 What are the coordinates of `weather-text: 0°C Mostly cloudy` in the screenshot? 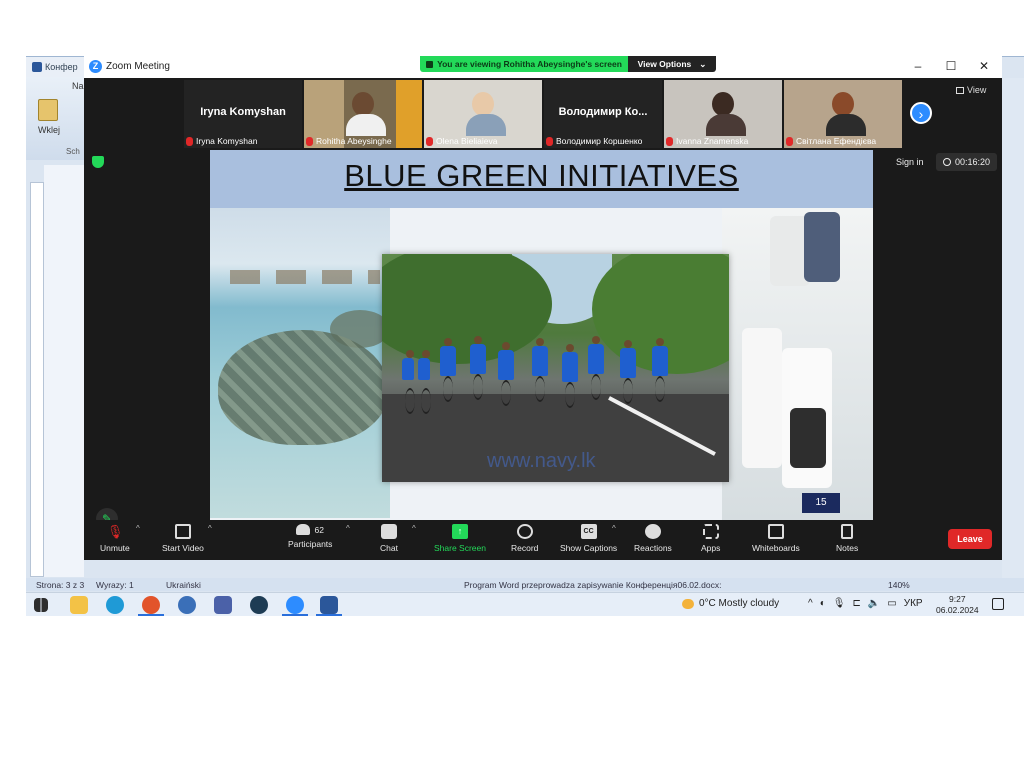 It's located at (739, 603).